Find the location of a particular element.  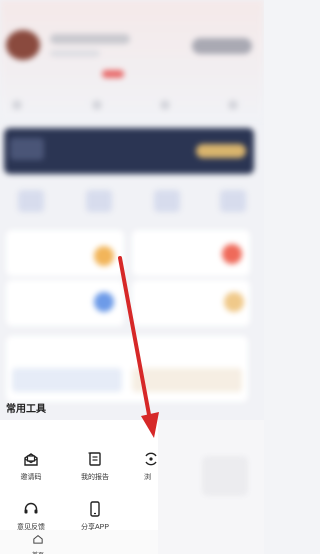

tool-browse-history: 浏 is located at coordinates (147, 466).